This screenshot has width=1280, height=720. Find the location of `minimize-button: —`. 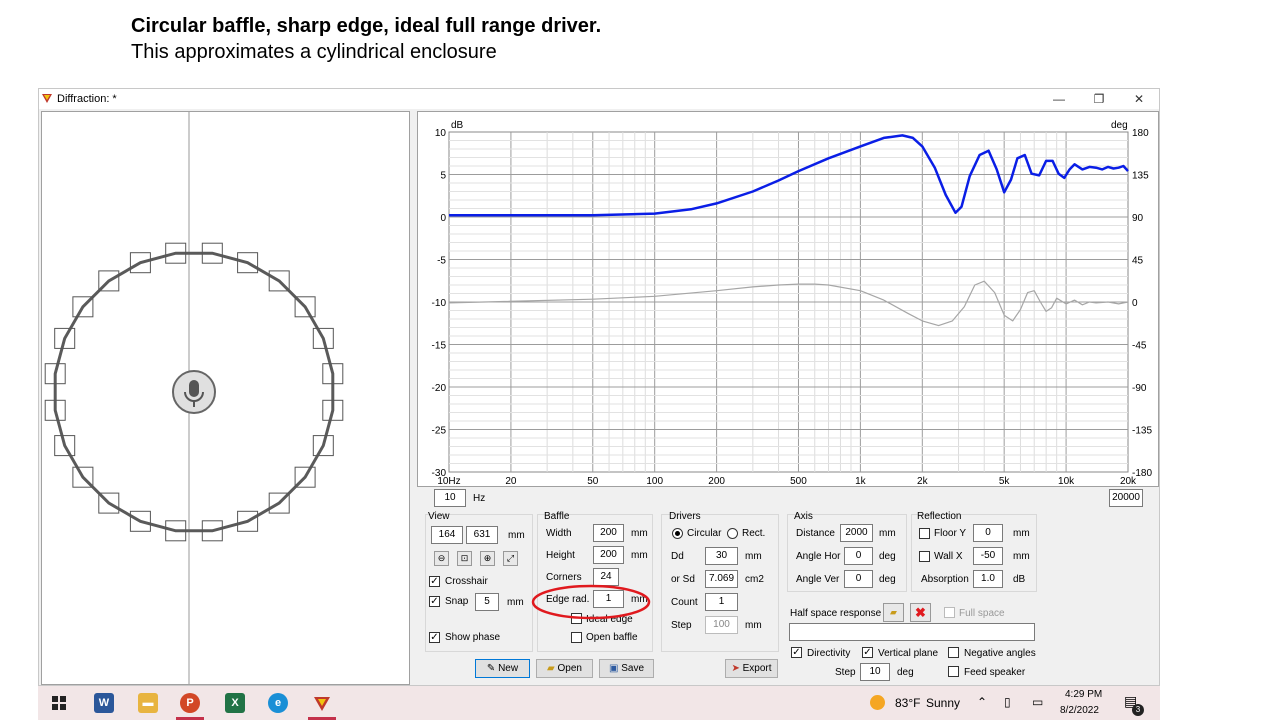

minimize-button: — is located at coordinates (1059, 99).